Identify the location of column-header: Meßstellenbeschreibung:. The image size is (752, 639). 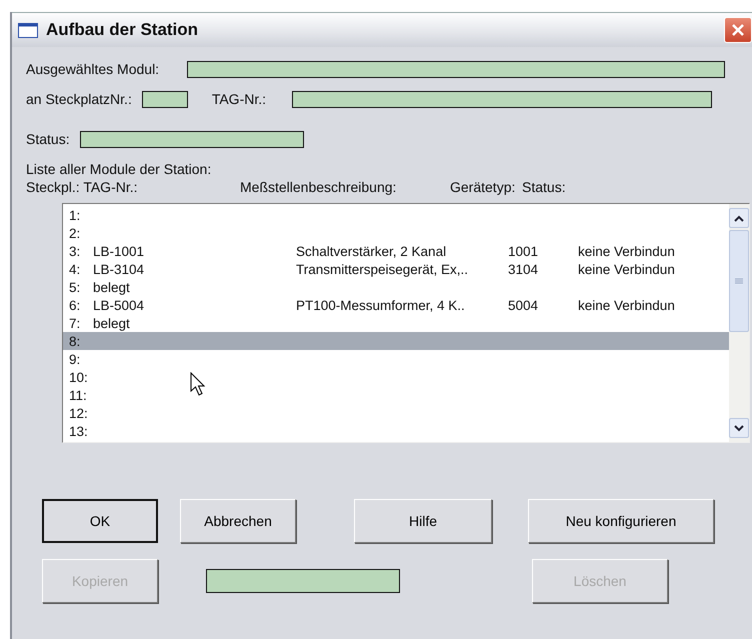
(319, 187).